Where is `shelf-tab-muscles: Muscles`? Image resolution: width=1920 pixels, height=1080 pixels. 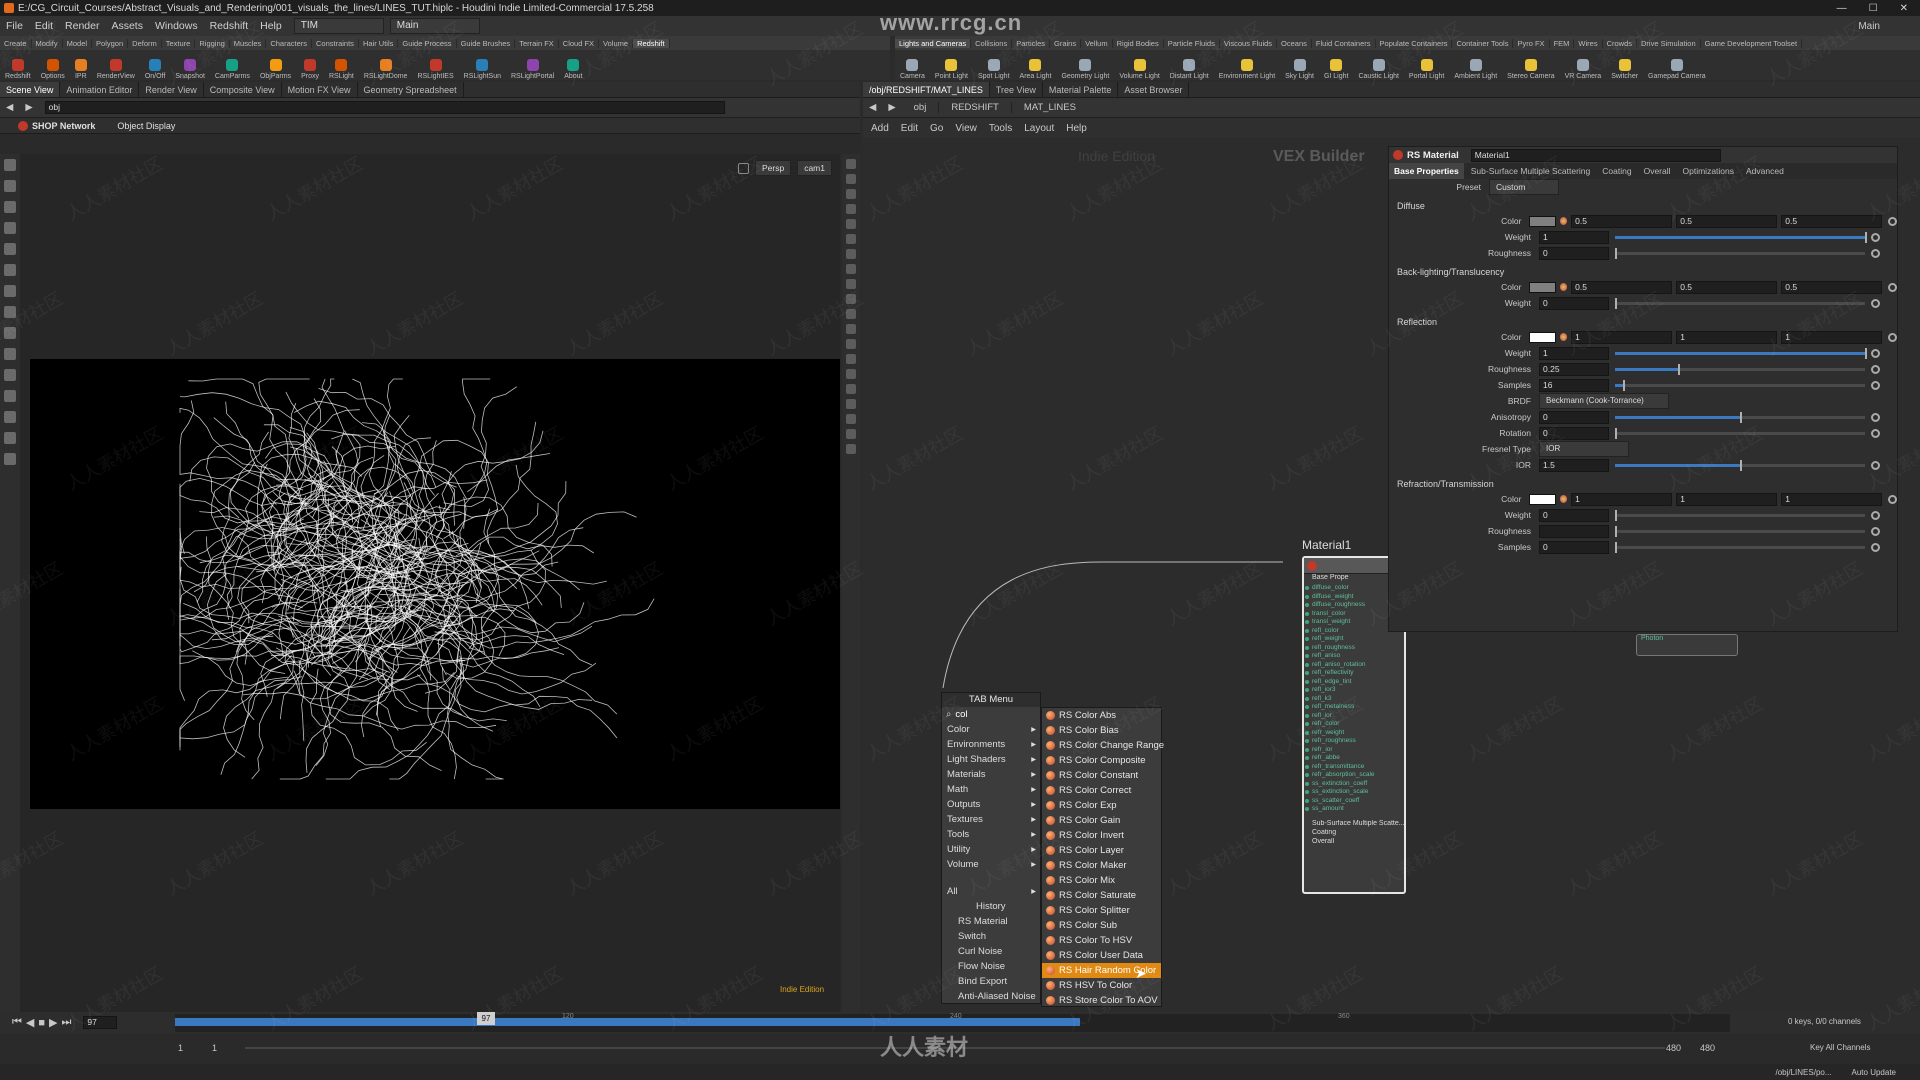 shelf-tab-muscles: Muscles is located at coordinates (248, 43).